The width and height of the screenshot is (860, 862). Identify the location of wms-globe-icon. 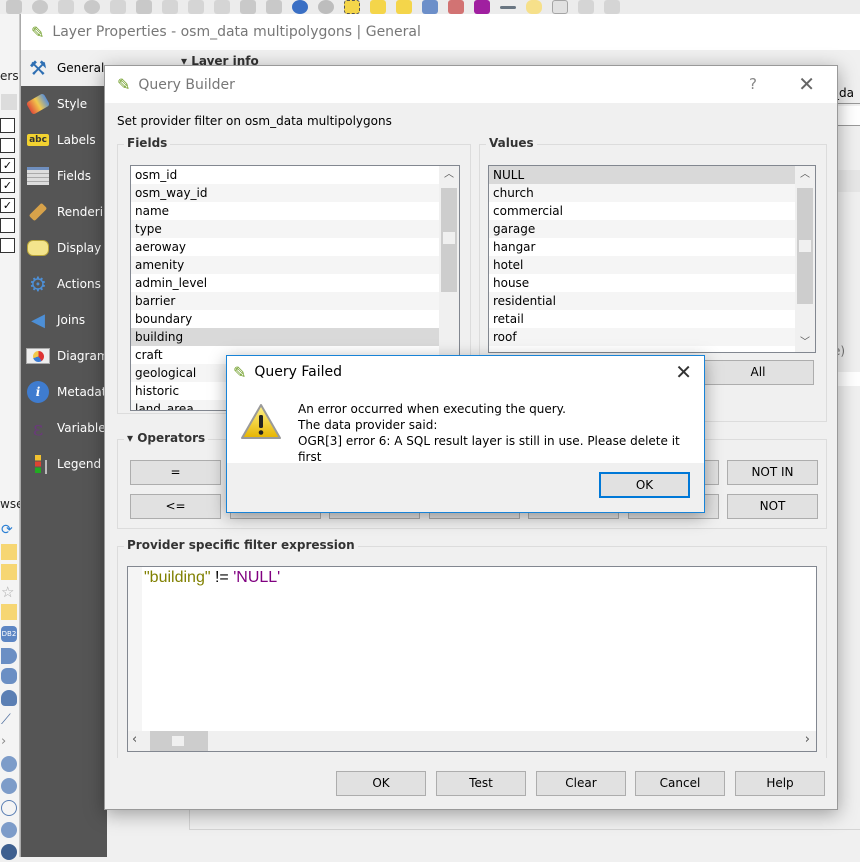
(9, 764).